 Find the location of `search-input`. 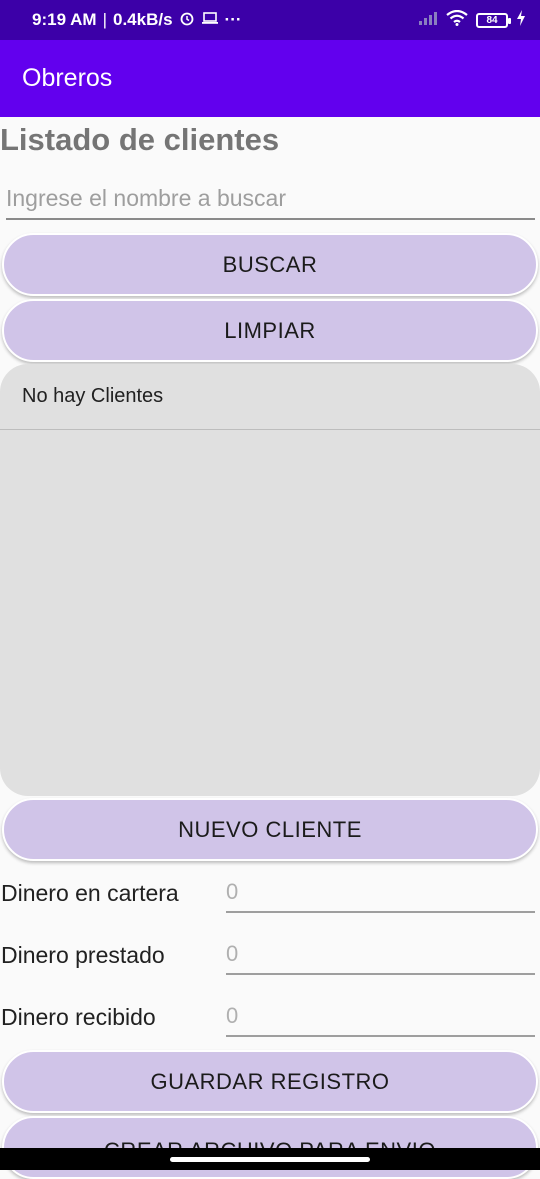

search-input is located at coordinates (270, 198).